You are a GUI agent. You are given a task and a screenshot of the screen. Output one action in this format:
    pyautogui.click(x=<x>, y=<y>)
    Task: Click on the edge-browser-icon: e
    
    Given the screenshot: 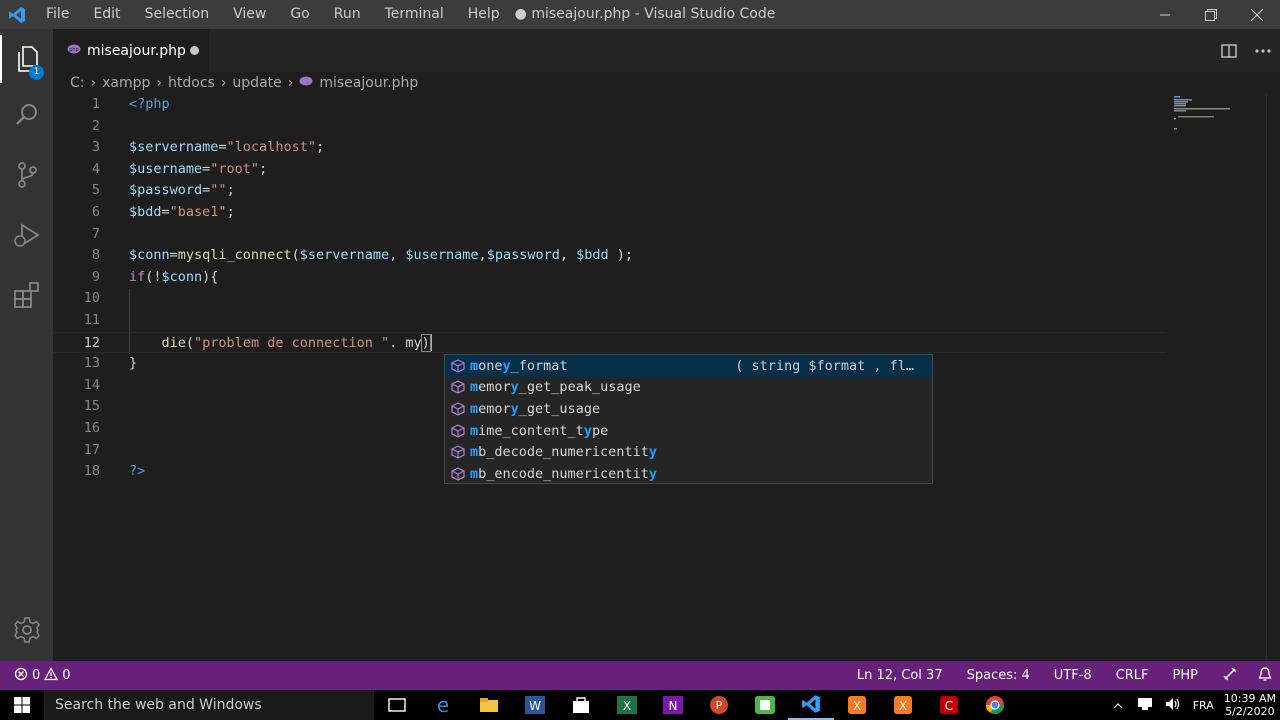 What is the action you would take?
    pyautogui.click(x=443, y=705)
    